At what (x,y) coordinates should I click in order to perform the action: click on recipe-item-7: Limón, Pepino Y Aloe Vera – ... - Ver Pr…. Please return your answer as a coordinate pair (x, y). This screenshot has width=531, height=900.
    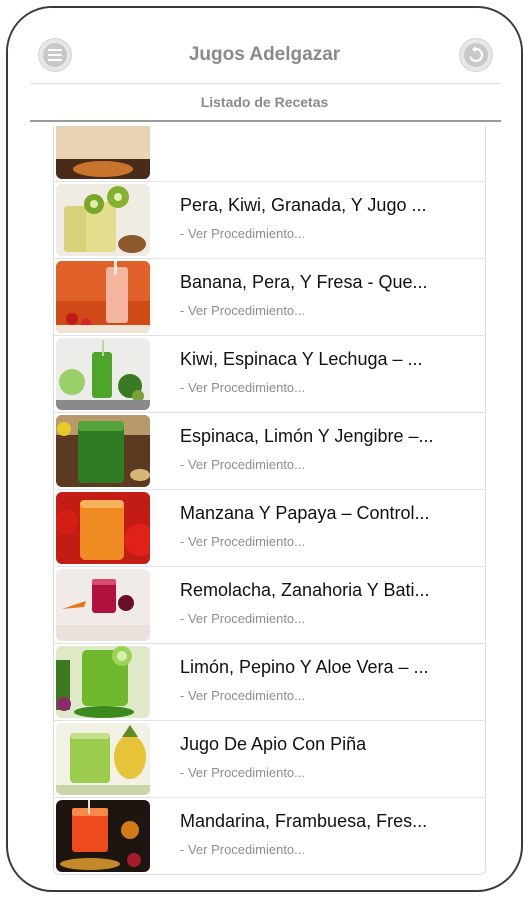
    Looking at the image, I should click on (269, 682).